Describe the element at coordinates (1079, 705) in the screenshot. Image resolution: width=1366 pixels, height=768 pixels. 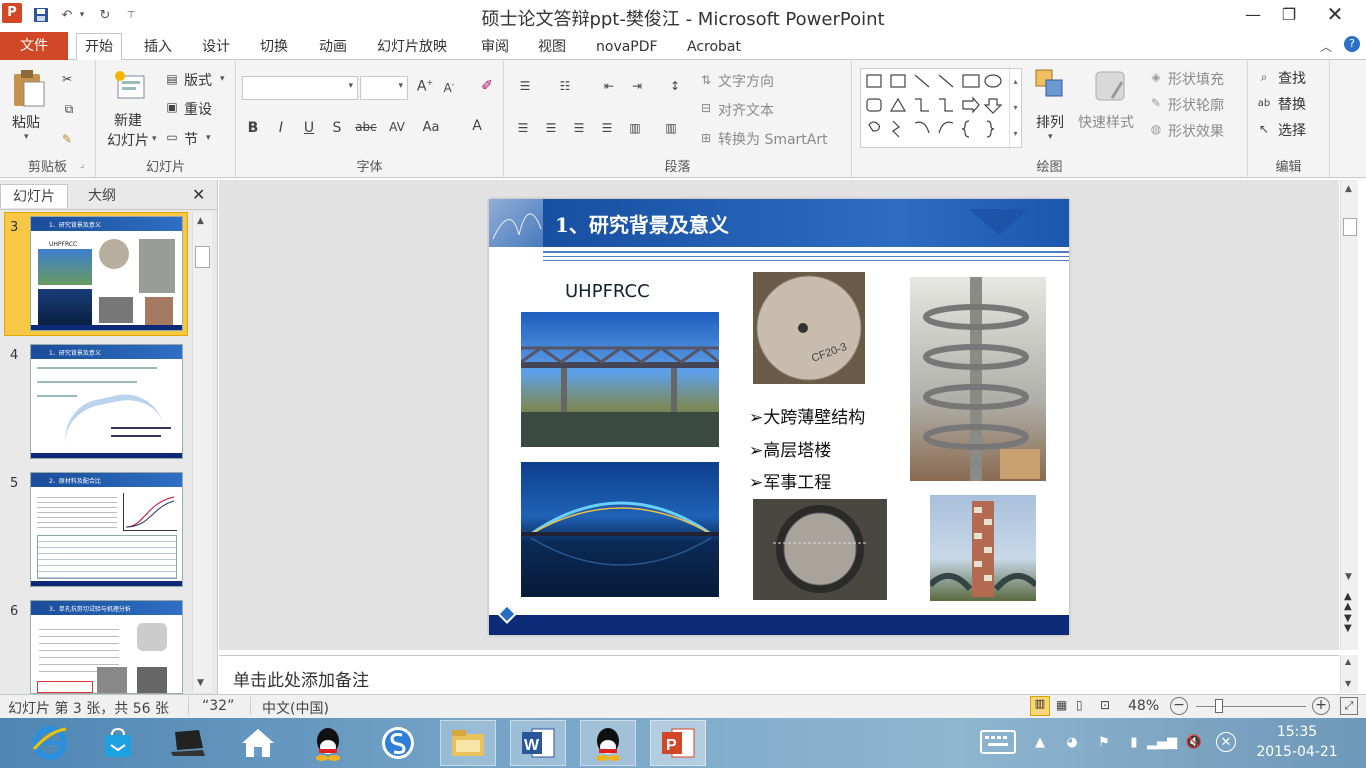
I see `reading-view-icon: ▯` at that location.